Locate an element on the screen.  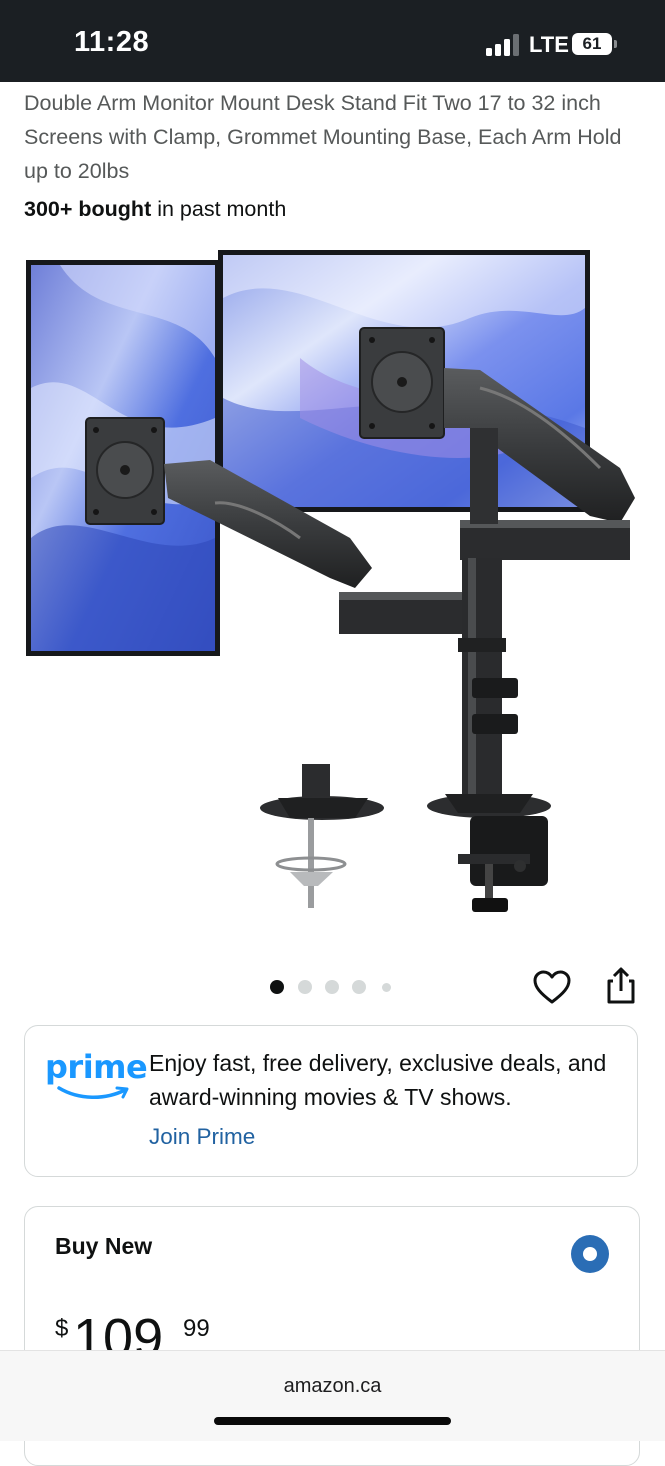
prime-logo: prime is located at coordinates (96, 1078).